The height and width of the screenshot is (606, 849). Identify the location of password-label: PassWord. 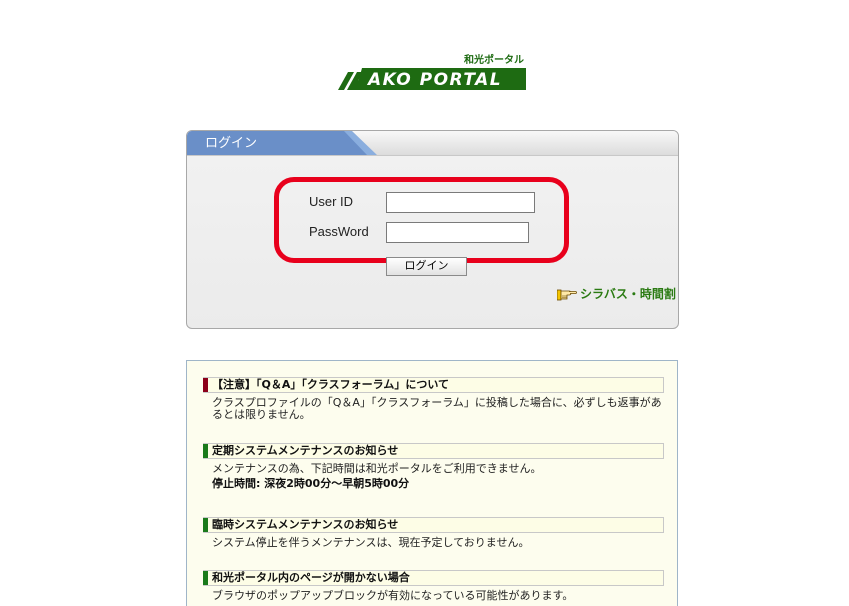
(339, 231).